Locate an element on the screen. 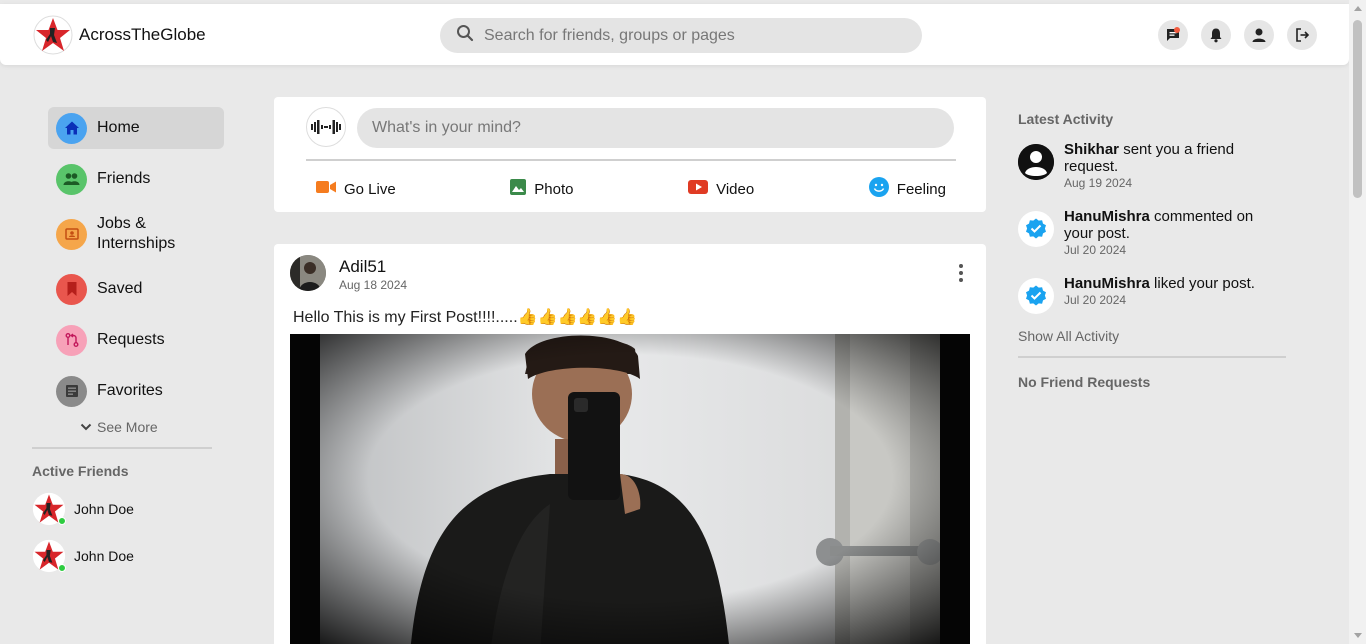 This screenshot has width=1366, height=644. sidebar-item-saved: Saved is located at coordinates (136, 289).